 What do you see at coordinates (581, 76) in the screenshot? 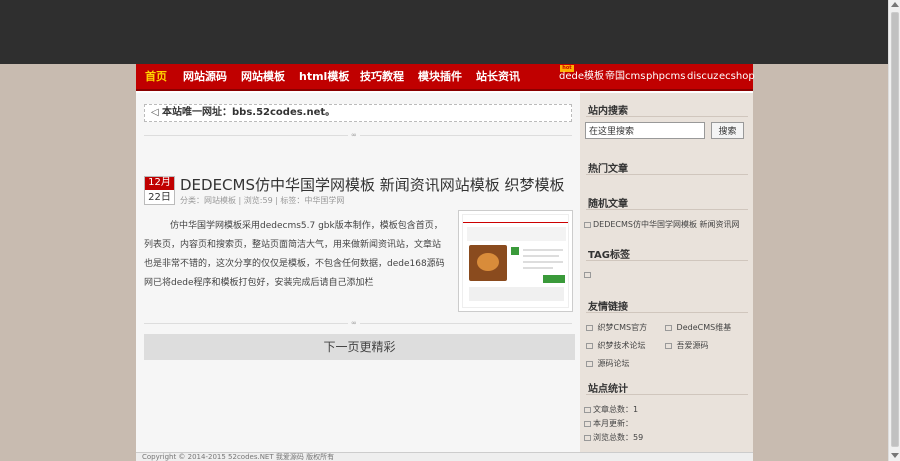
I see `nav-item-dede: dede模板` at bounding box center [581, 76].